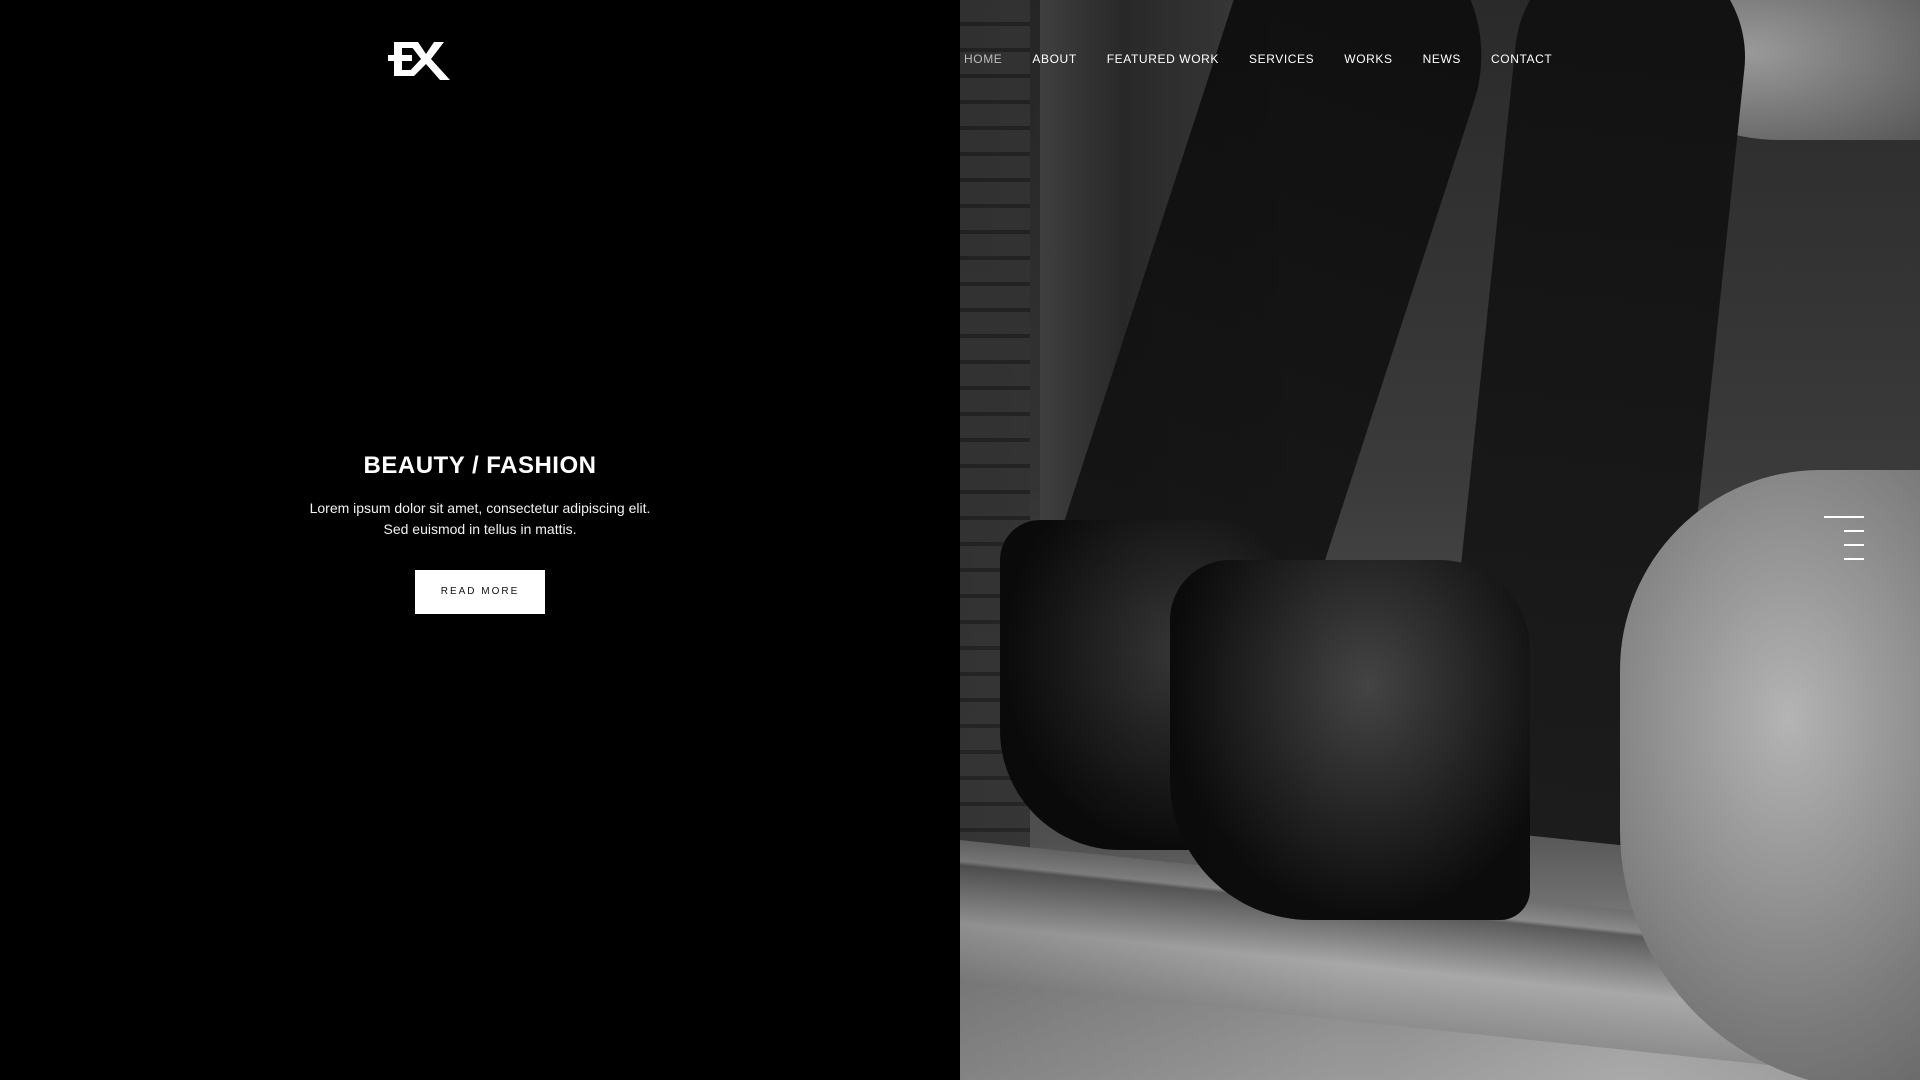  I want to click on nav-link-about: ABOUT, so click(1054, 59).